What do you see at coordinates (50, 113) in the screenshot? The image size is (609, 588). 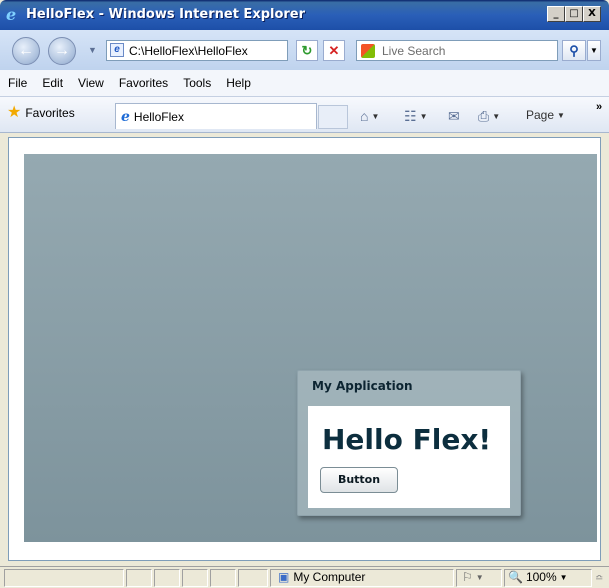 I see `favorites-label: Favorites` at bounding box center [50, 113].